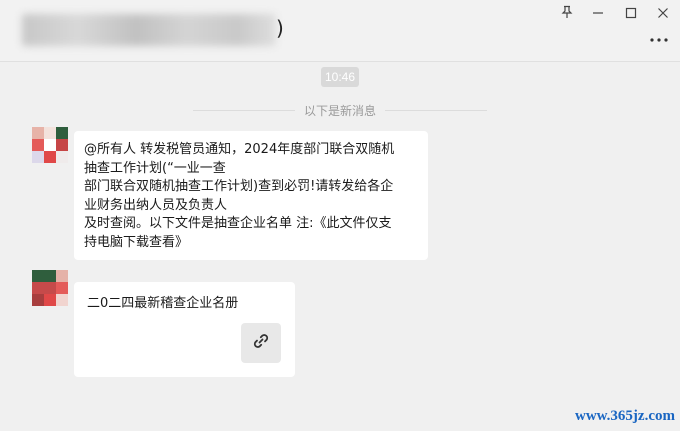  Describe the element at coordinates (339, 111) in the screenshot. I see `new-messages-label: 以下是新消息` at that location.